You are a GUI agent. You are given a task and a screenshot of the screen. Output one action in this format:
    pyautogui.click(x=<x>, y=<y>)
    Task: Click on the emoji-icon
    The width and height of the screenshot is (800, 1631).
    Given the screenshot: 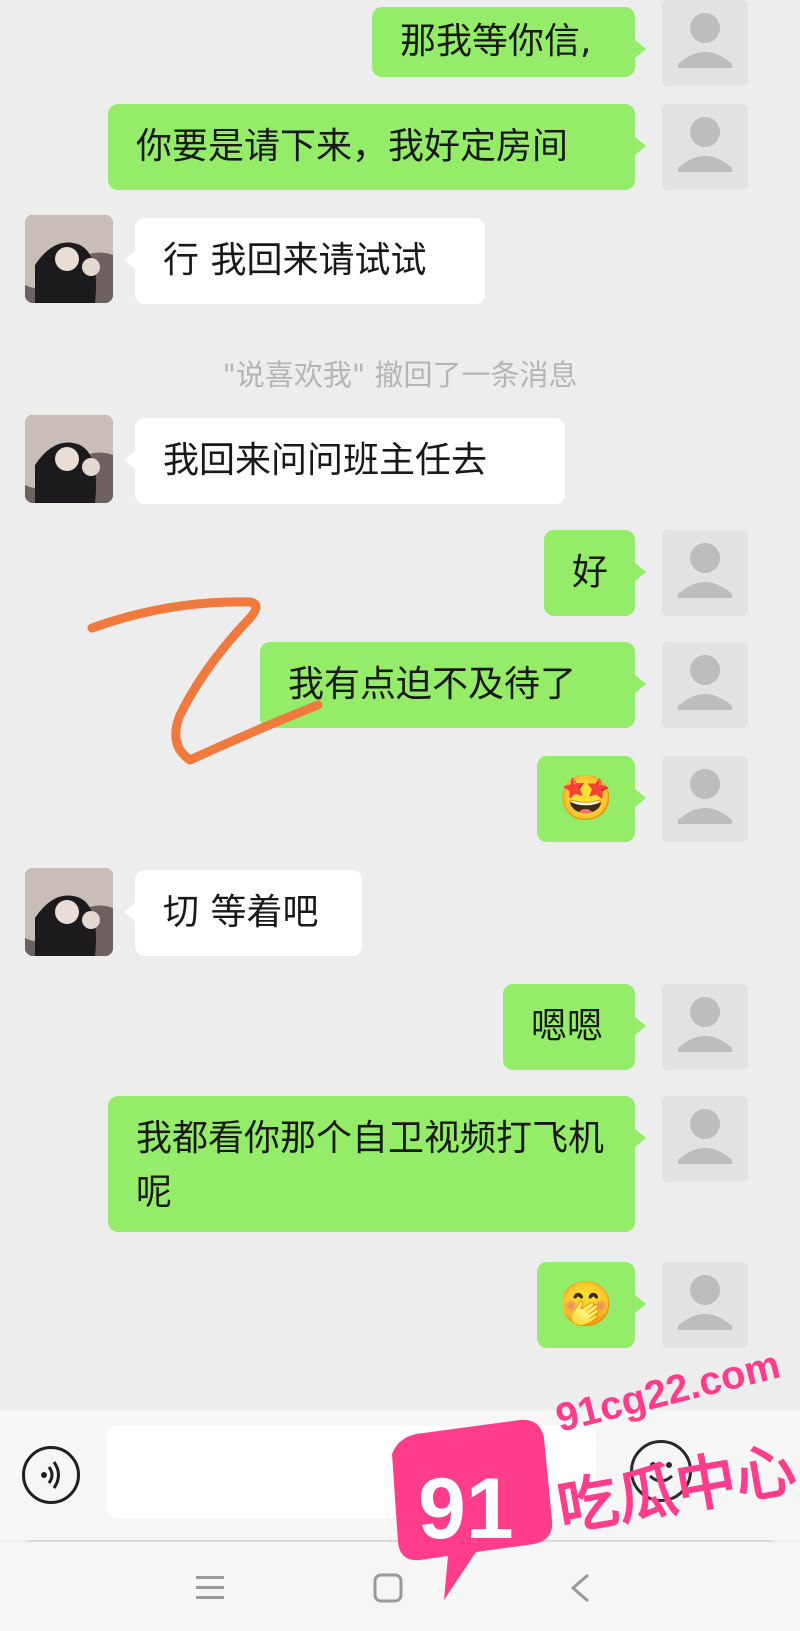 What is the action you would take?
    pyautogui.click(x=661, y=1472)
    